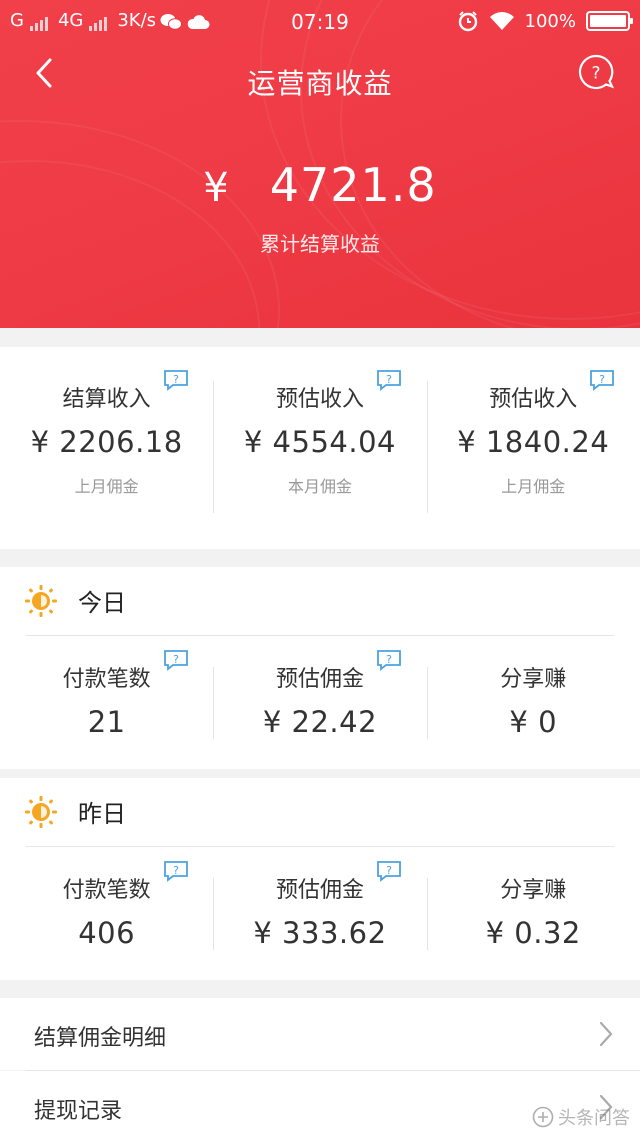  What do you see at coordinates (533, 911) in the screenshot?
I see `stat-item: 分享赚 ¥ 0.32` at bounding box center [533, 911].